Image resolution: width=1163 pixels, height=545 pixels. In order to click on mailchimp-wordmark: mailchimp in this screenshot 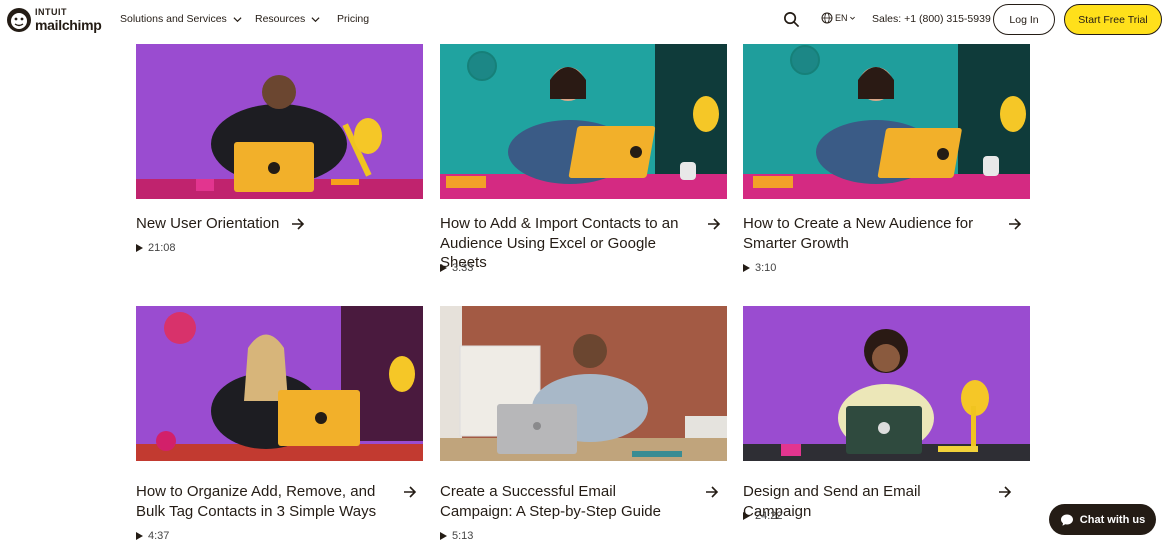, I will do `click(68, 25)`.